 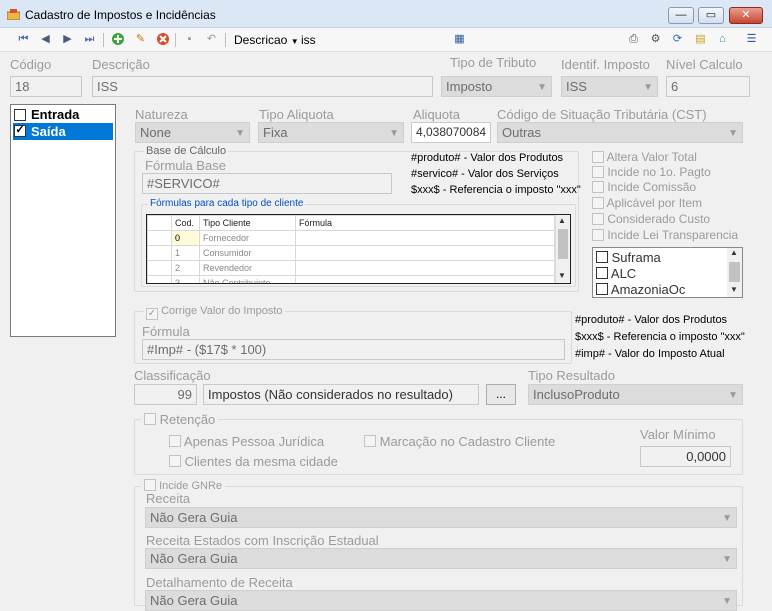 I want to click on grid-header-cod: Cod., so click(x=185, y=223).